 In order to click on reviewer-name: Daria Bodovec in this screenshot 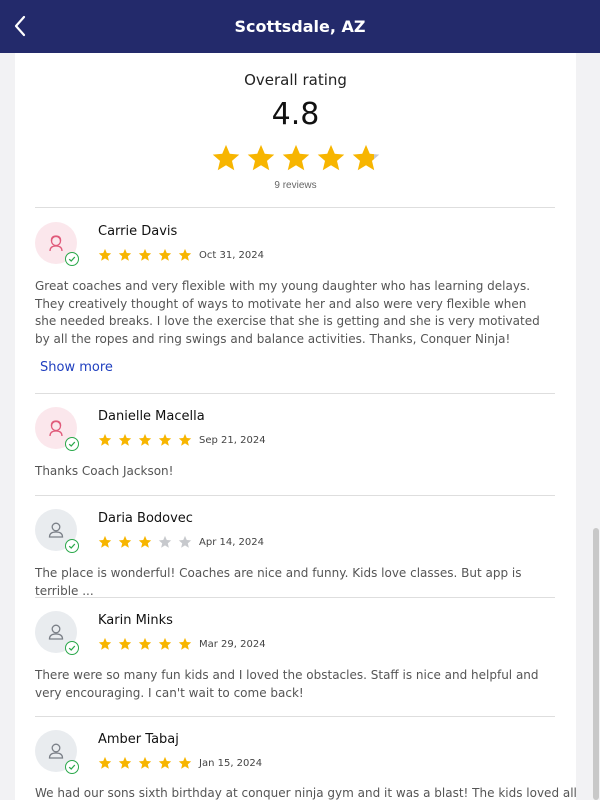, I will do `click(145, 518)`.